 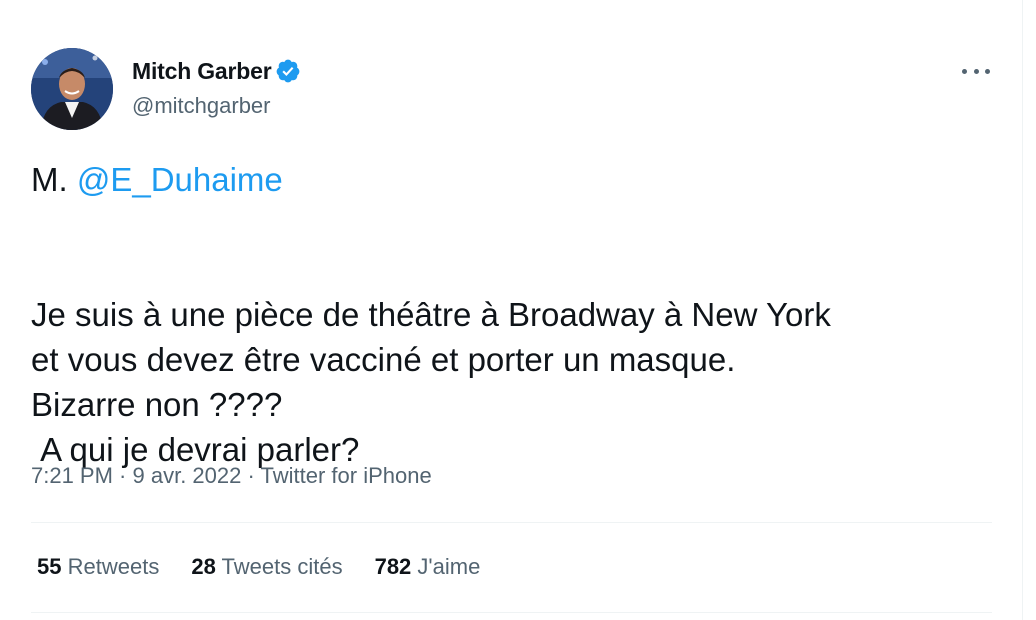 I want to click on quote-tweets-count: 28, so click(x=203, y=566).